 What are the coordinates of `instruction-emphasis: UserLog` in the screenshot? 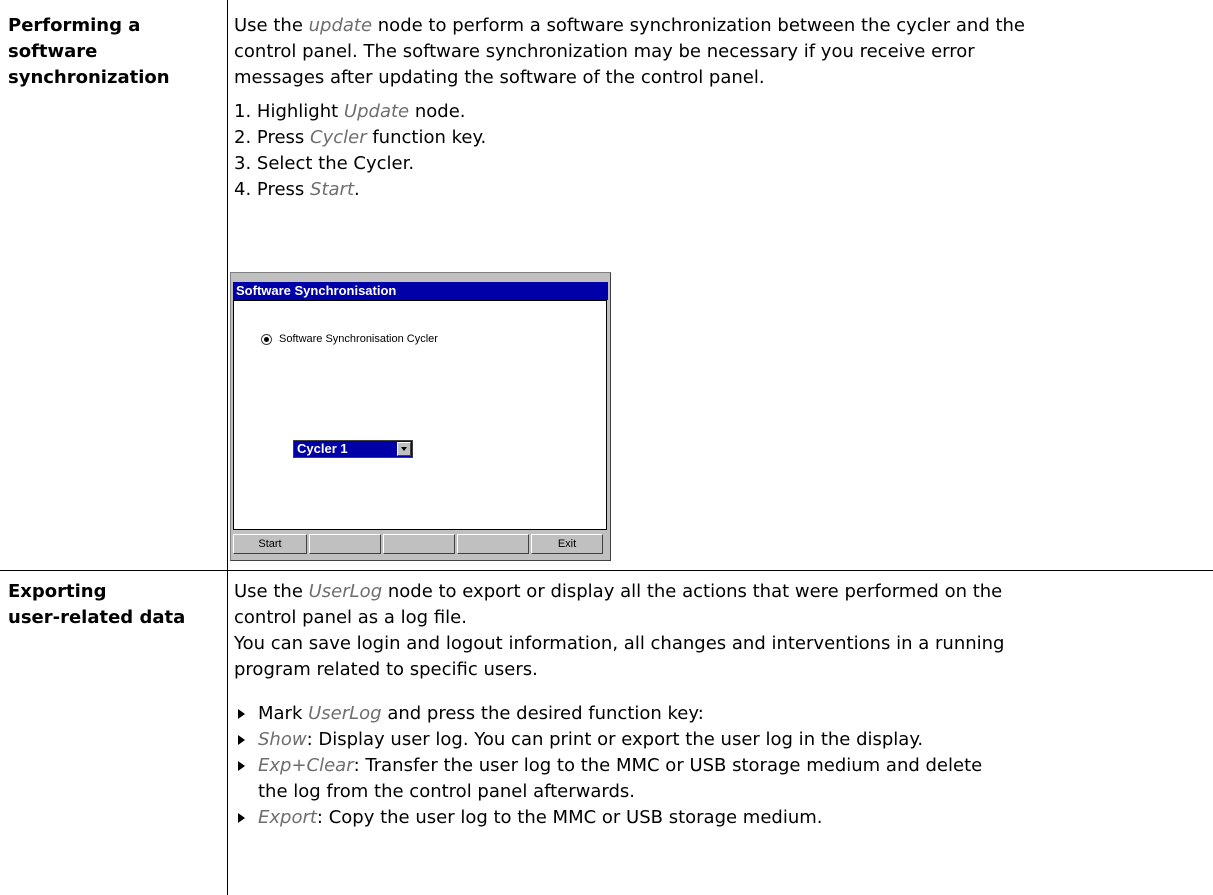 It's located at (345, 713).